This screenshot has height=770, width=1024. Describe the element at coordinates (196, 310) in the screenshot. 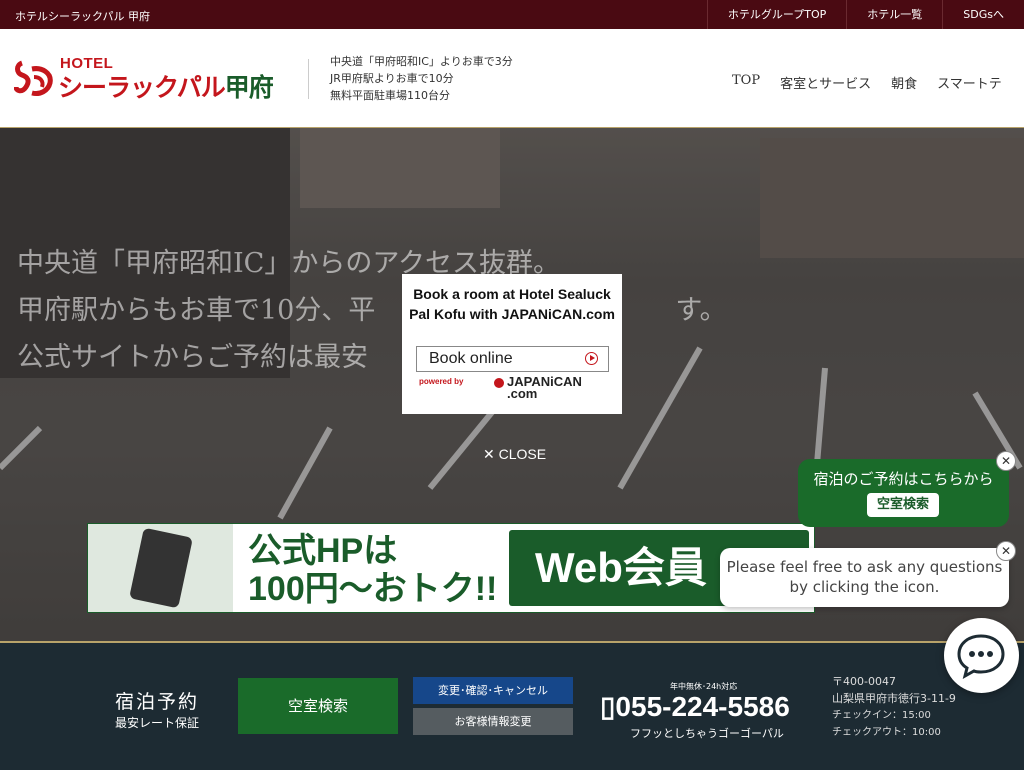

I see `tagline-text: 甲府駅からもお車で10分、平` at that location.